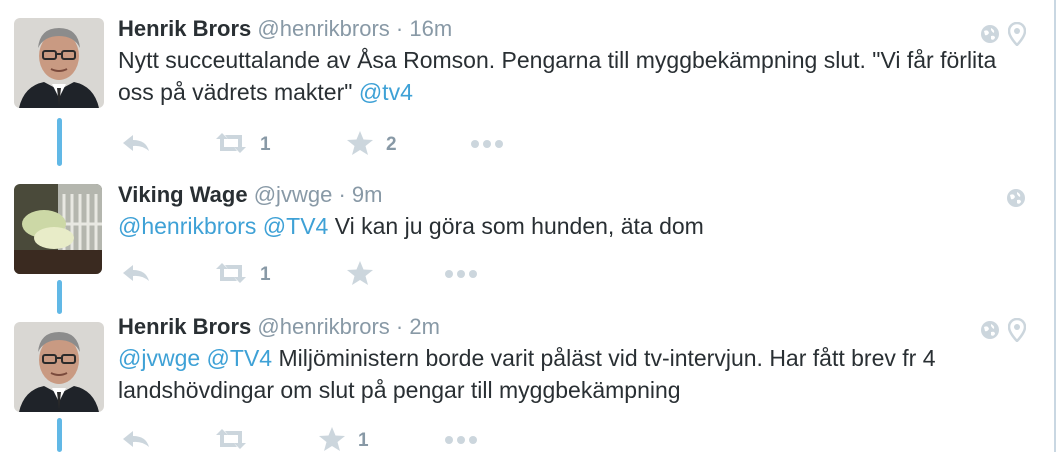 The height and width of the screenshot is (457, 1056). Describe the element at coordinates (363, 440) in the screenshot. I see `favorite-count: 1` at that location.